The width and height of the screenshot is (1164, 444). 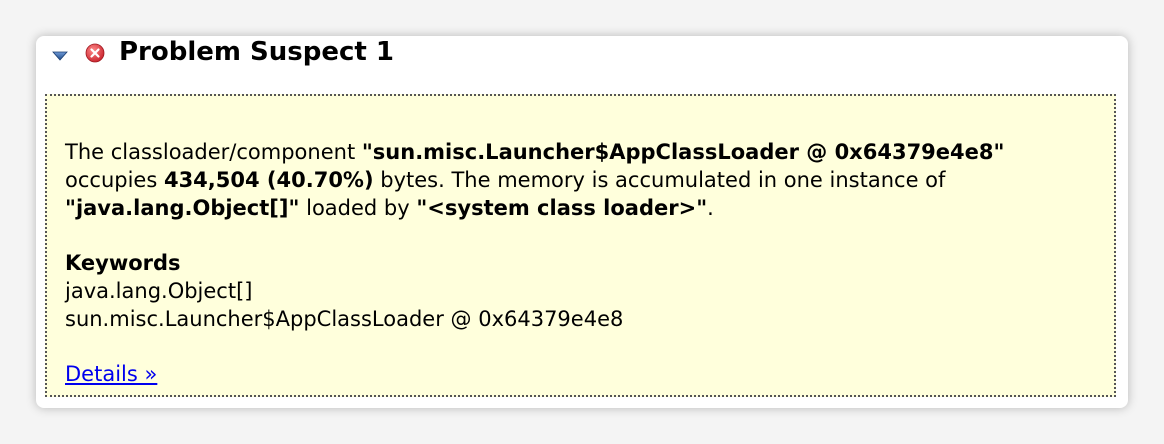 I want to click on instance-class-name: "java.lang.Object[]", so click(x=182, y=208).